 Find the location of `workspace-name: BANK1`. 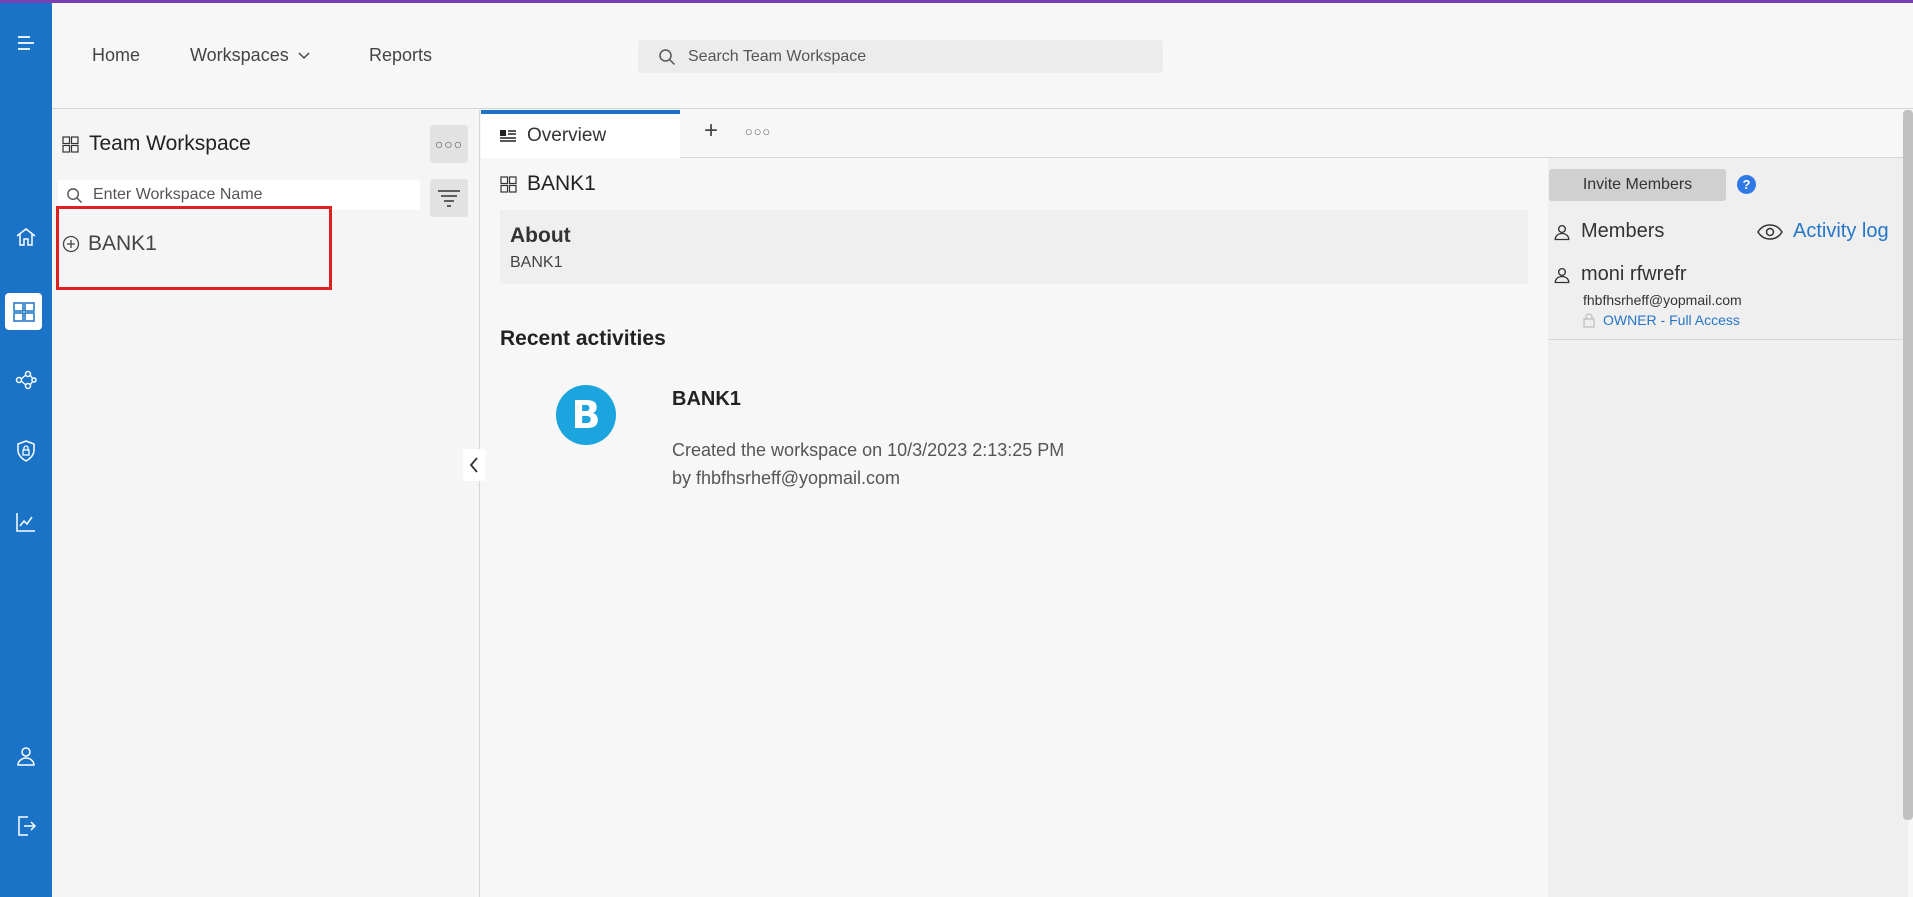

workspace-name: BANK1 is located at coordinates (561, 183).